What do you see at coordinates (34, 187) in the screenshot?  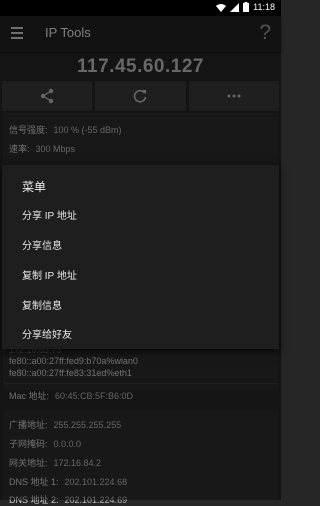 I see `menu-title: 菜单` at bounding box center [34, 187].